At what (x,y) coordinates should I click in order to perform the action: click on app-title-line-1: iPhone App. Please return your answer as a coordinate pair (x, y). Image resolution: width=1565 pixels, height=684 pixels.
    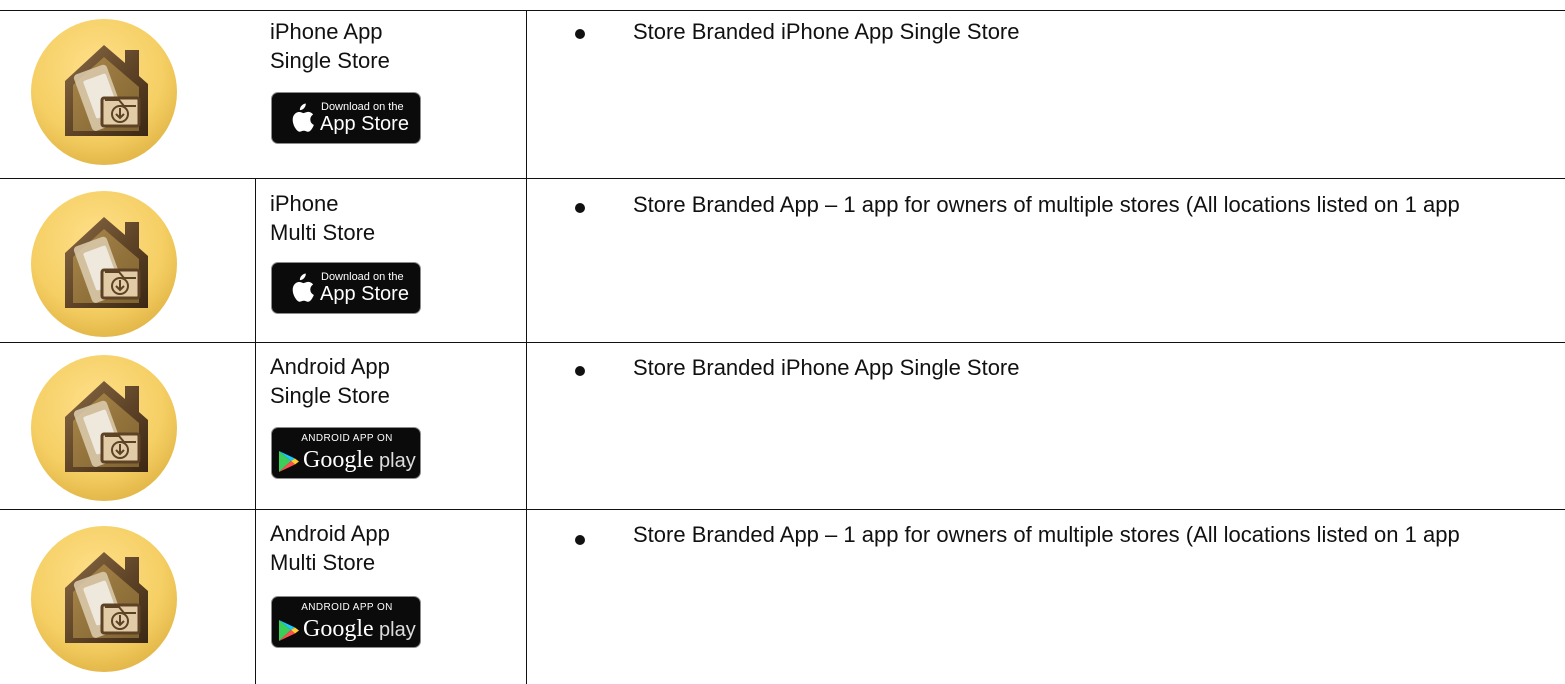
    Looking at the image, I should click on (326, 31).